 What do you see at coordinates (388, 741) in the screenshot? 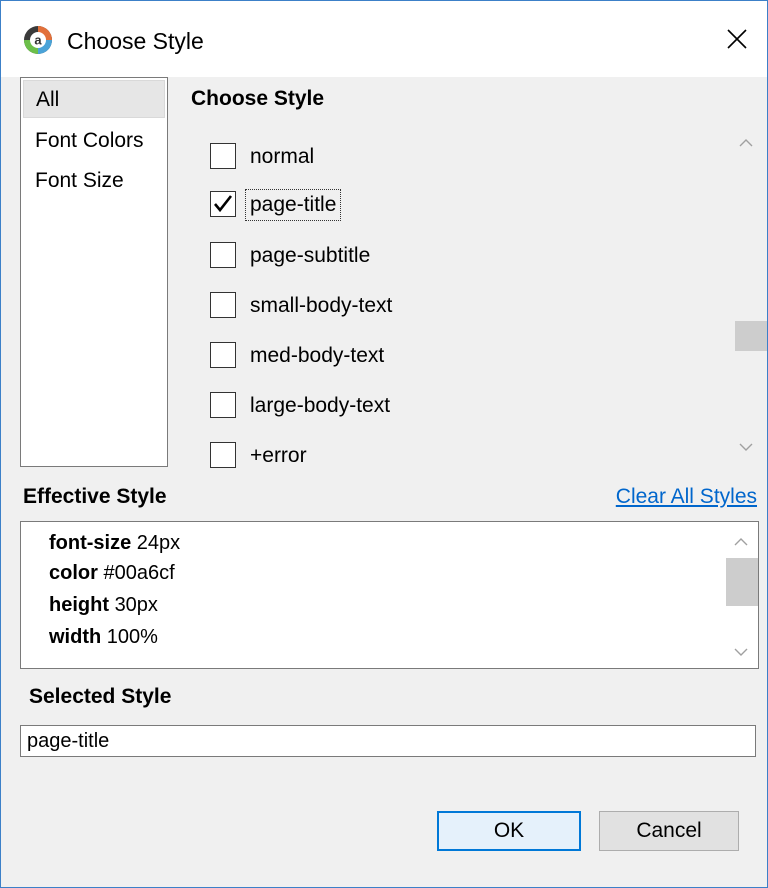
I see `selected-style-input` at bounding box center [388, 741].